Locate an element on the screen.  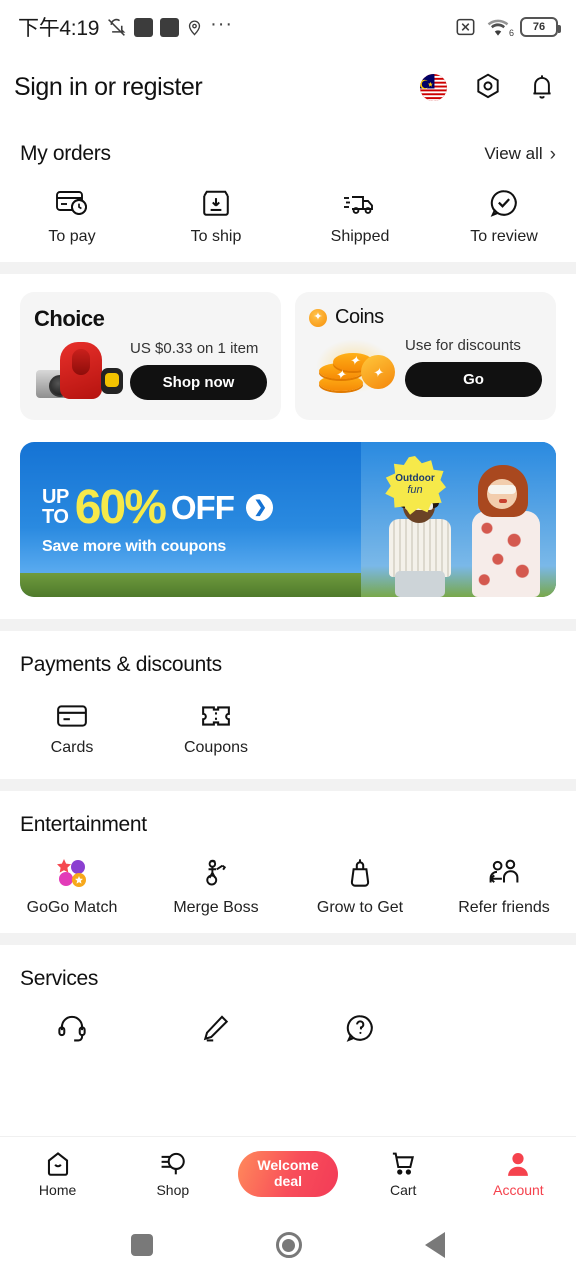
system-navigation-bar is located at coordinates (288, 1245).